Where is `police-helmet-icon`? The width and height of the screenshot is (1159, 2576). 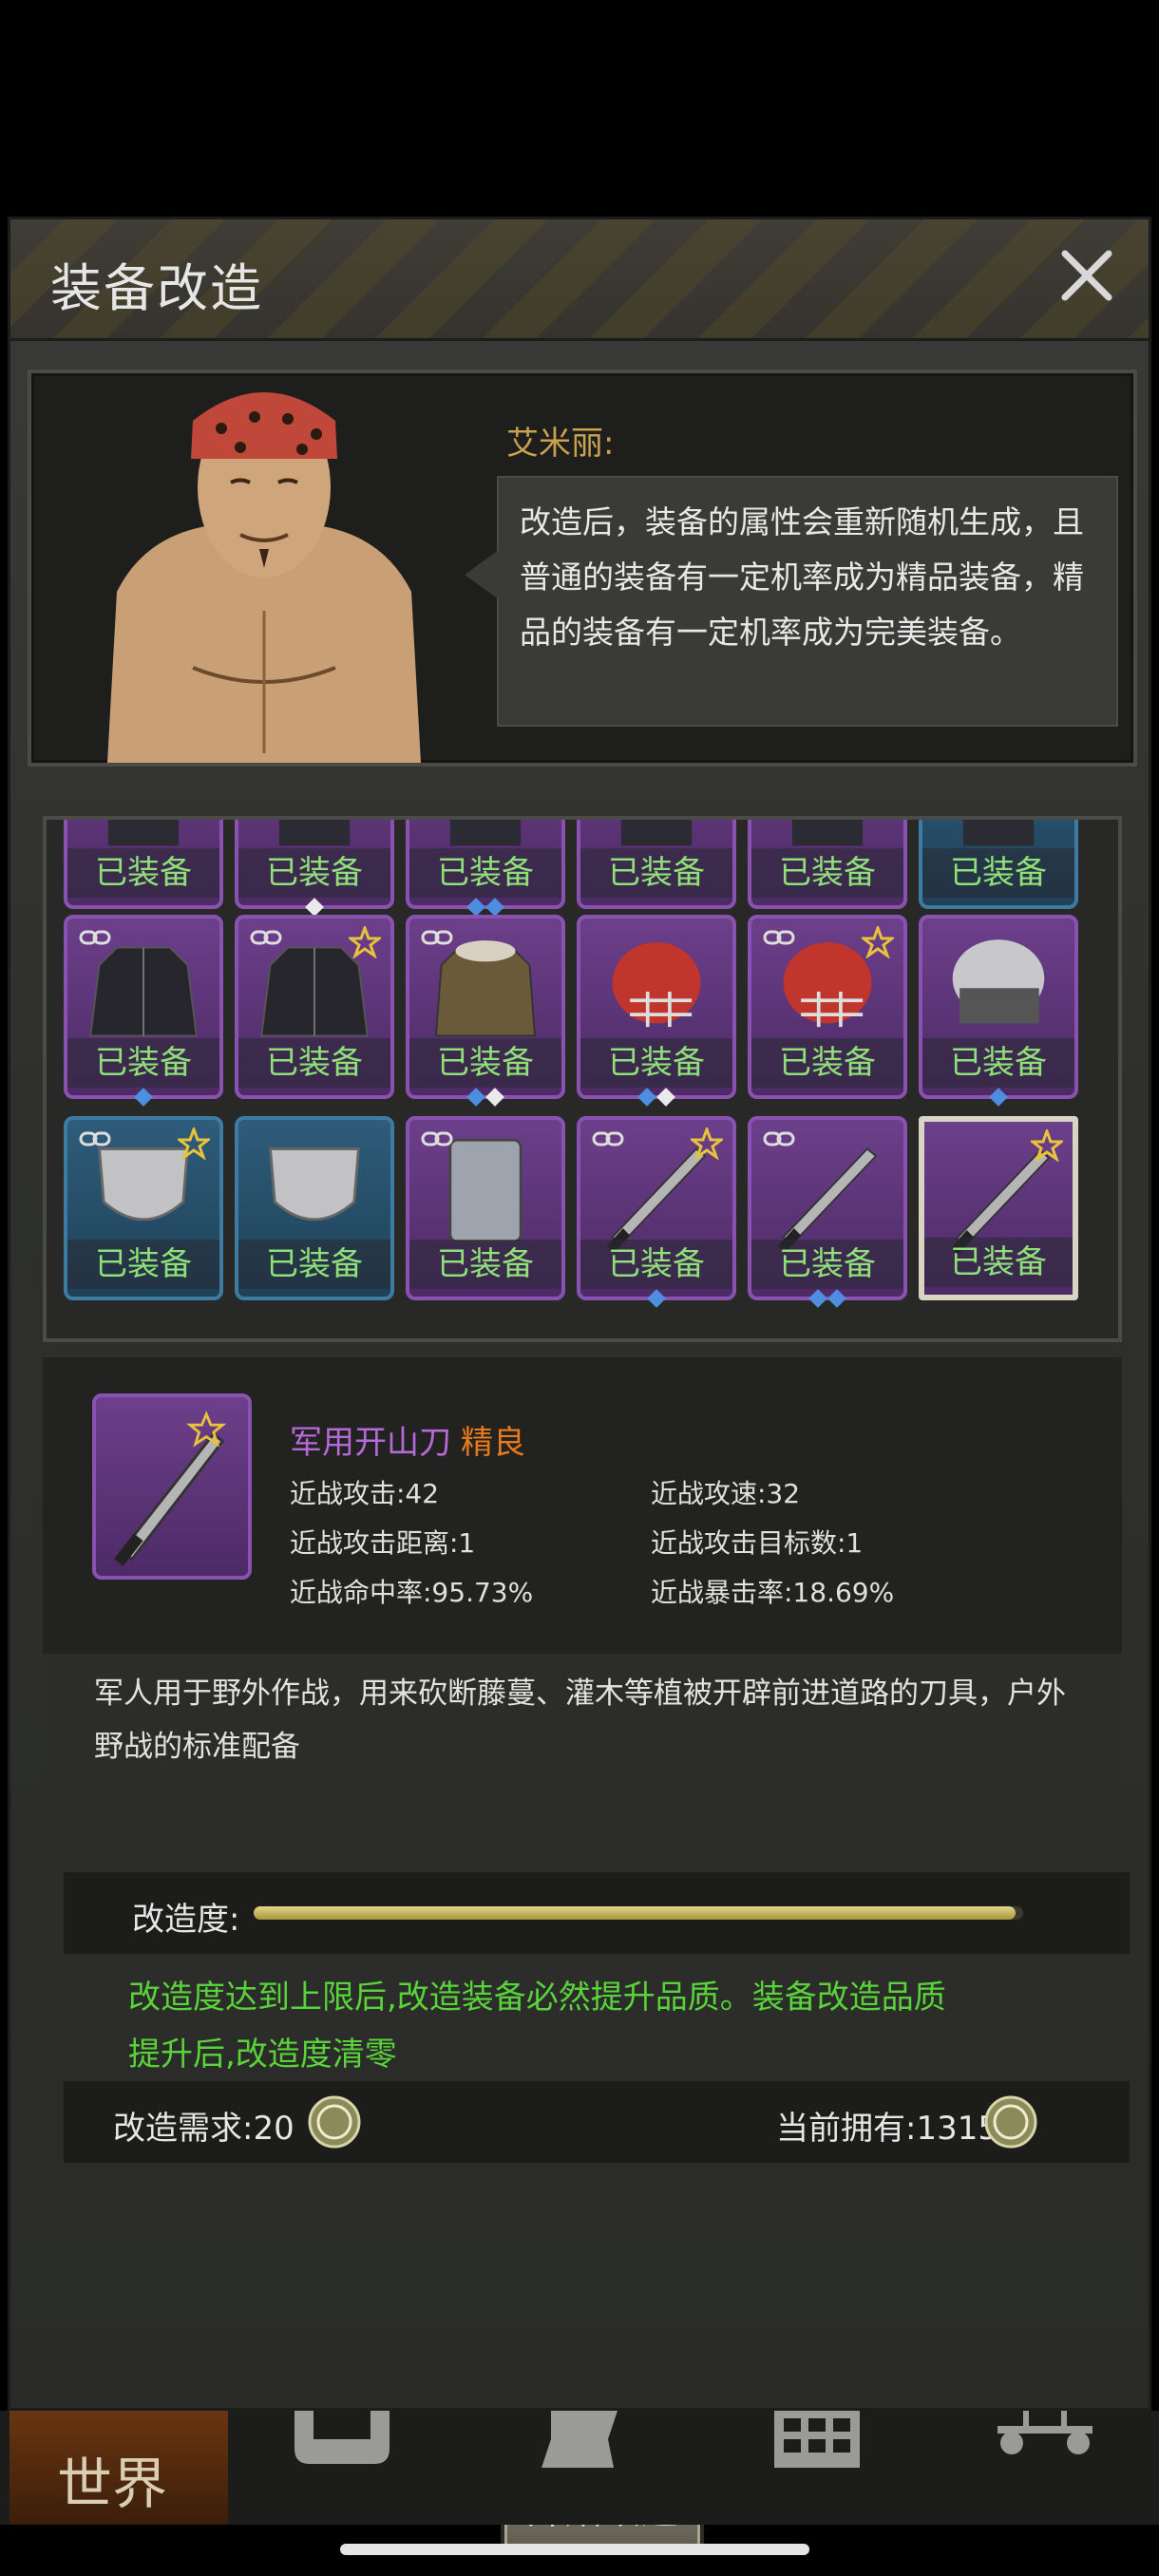 police-helmet-icon is located at coordinates (998, 981).